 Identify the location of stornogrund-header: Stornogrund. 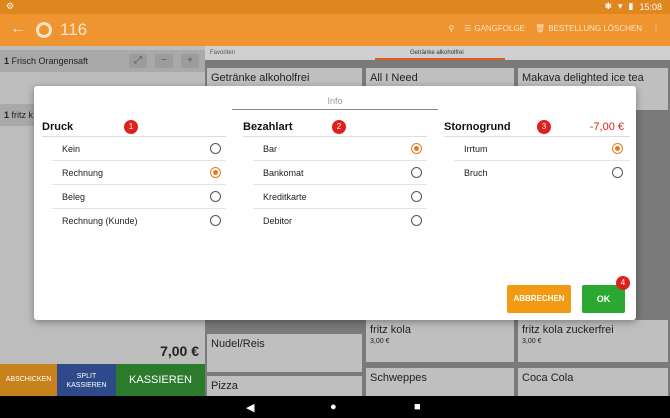
(477, 127).